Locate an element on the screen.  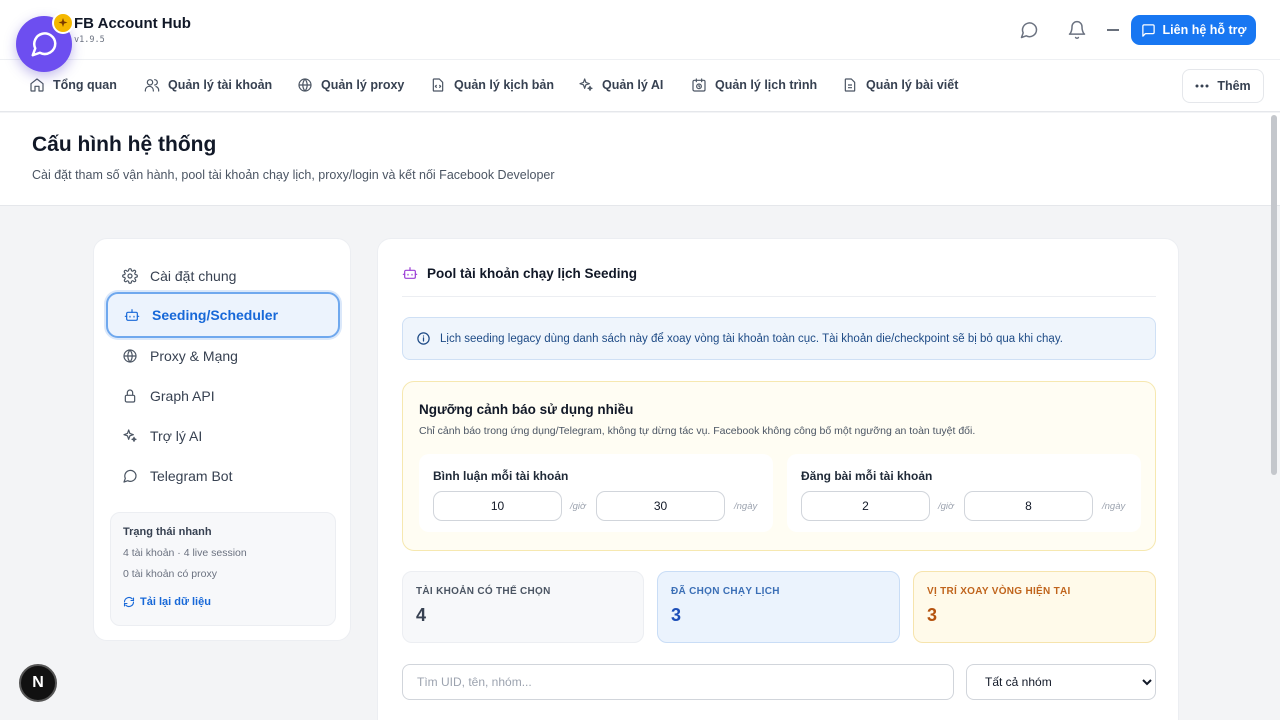
lock-icon is located at coordinates (130, 396).